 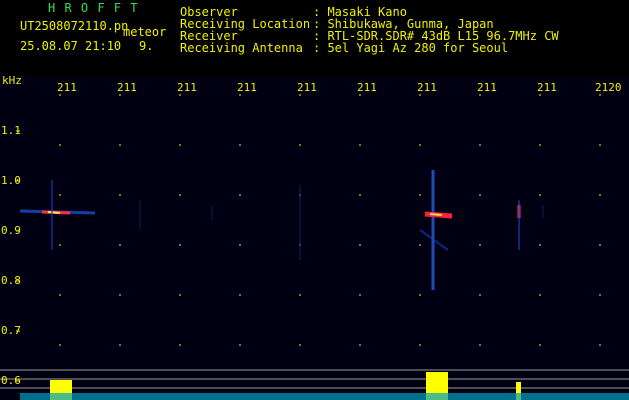 What do you see at coordinates (11, 130) in the screenshot?
I see `y-tick-label: 1.1` at bounding box center [11, 130].